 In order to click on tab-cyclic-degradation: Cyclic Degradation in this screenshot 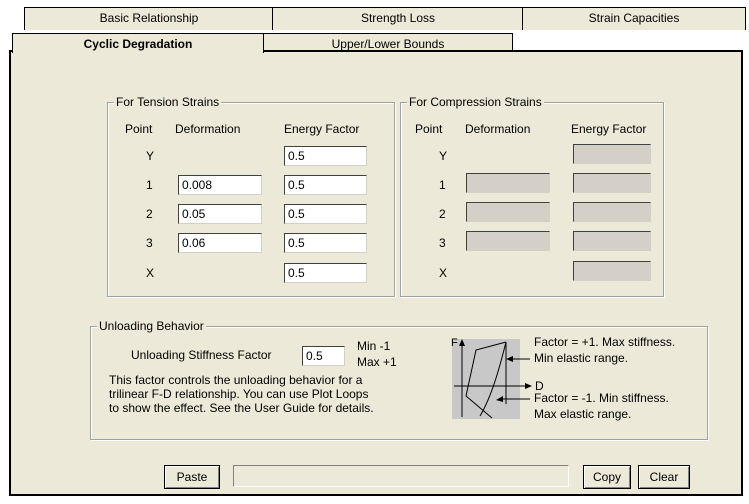, I will do `click(138, 43)`.